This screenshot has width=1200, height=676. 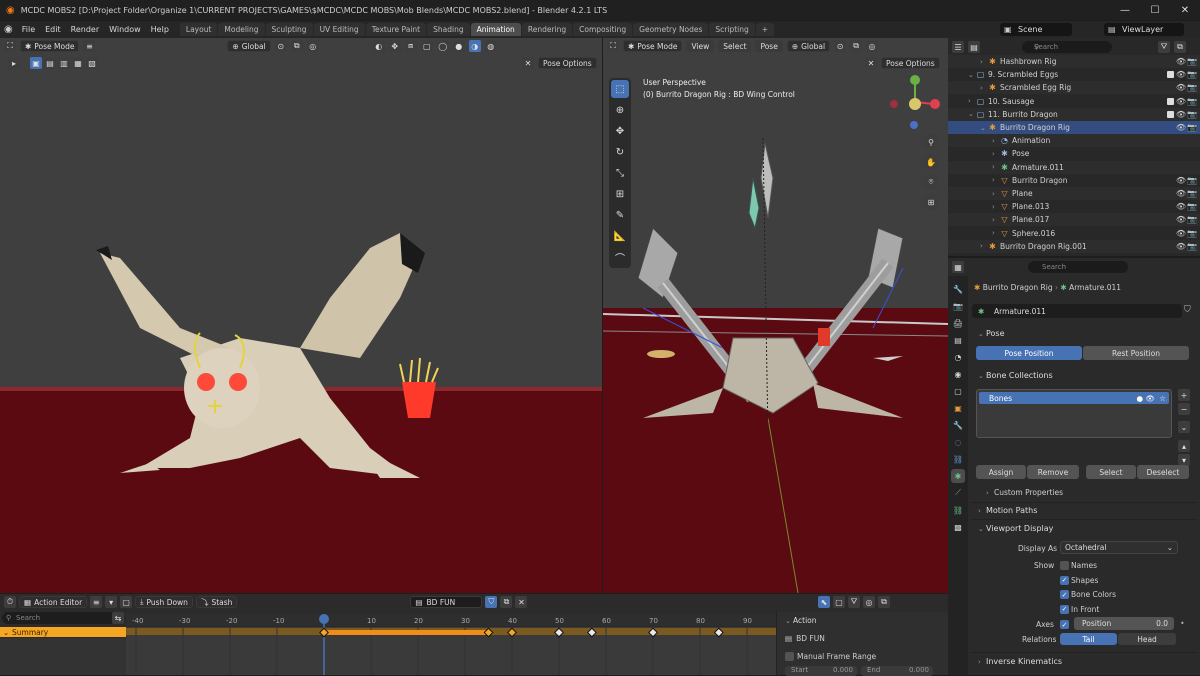 What do you see at coordinates (653, 46) in the screenshot?
I see `mode-dropdown: ✱ Pose Mode` at bounding box center [653, 46].